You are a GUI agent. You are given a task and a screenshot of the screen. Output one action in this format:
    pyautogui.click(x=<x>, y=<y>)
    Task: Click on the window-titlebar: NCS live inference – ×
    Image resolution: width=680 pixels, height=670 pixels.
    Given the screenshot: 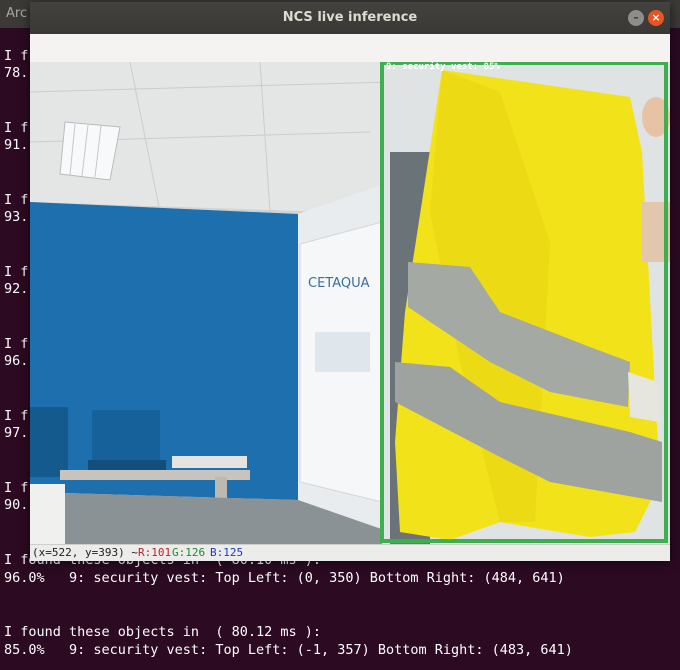 What is the action you would take?
    pyautogui.click(x=350, y=18)
    